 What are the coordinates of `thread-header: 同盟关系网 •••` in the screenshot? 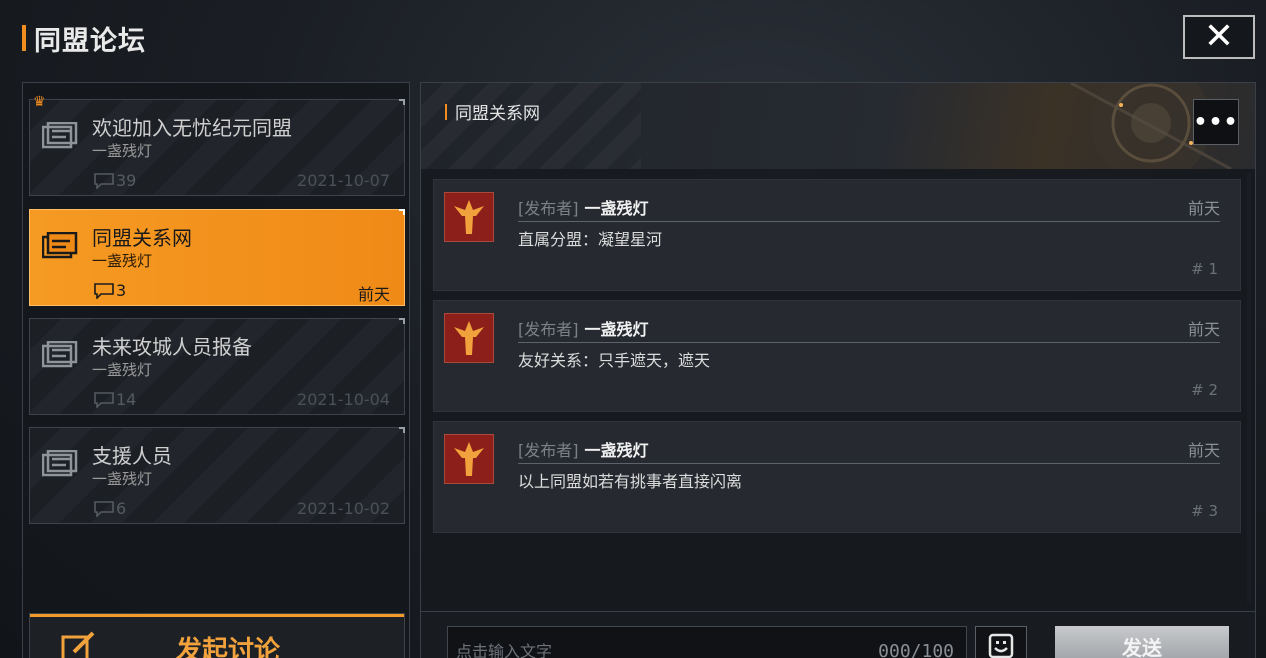 It's located at (838, 126).